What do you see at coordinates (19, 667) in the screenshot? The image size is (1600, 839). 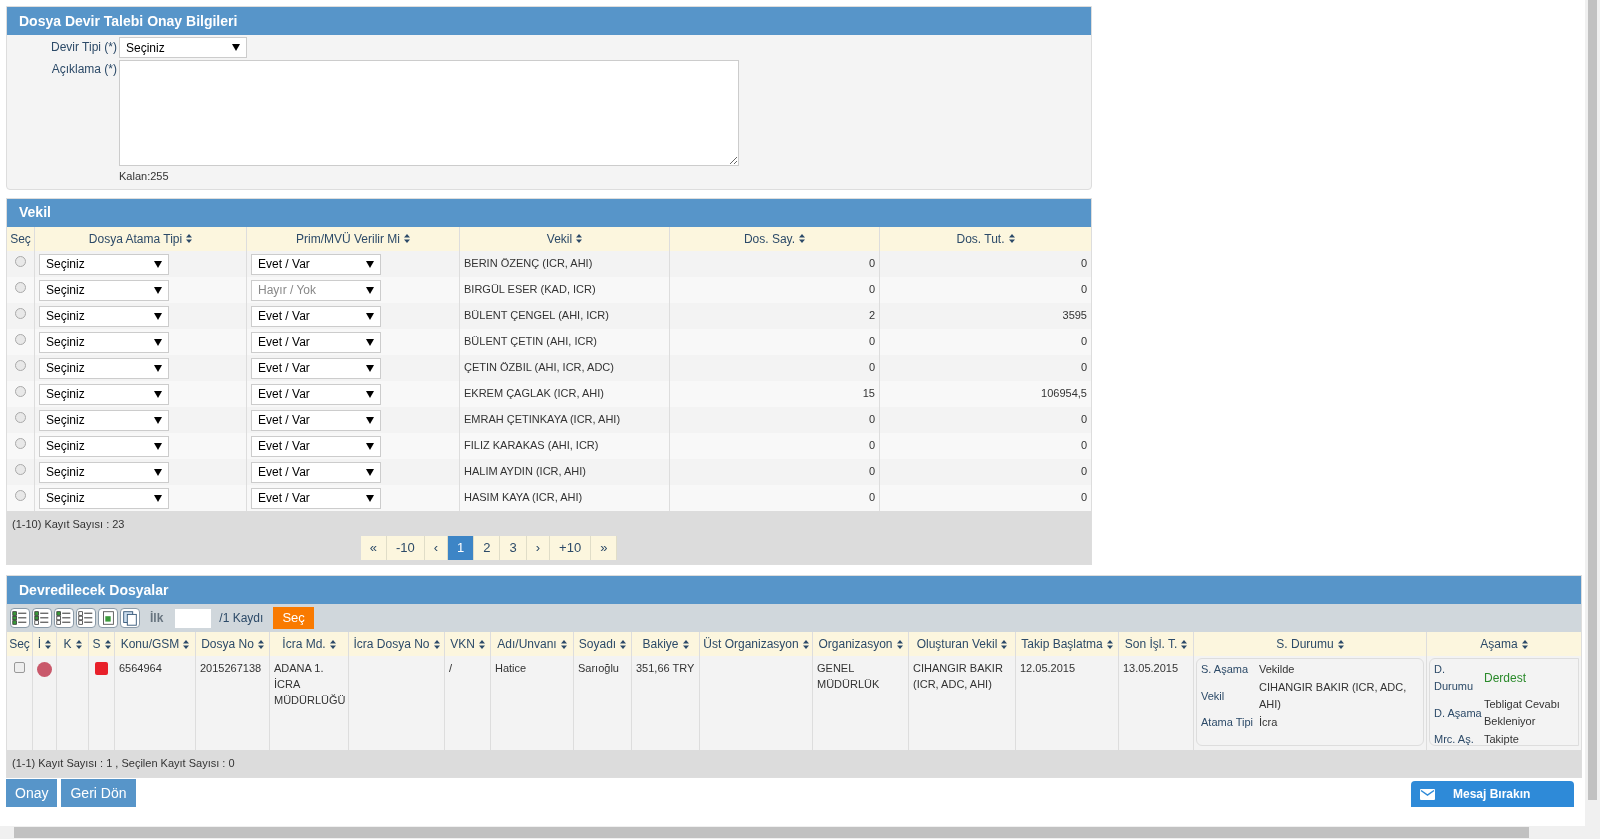 I see `checkbox` at bounding box center [19, 667].